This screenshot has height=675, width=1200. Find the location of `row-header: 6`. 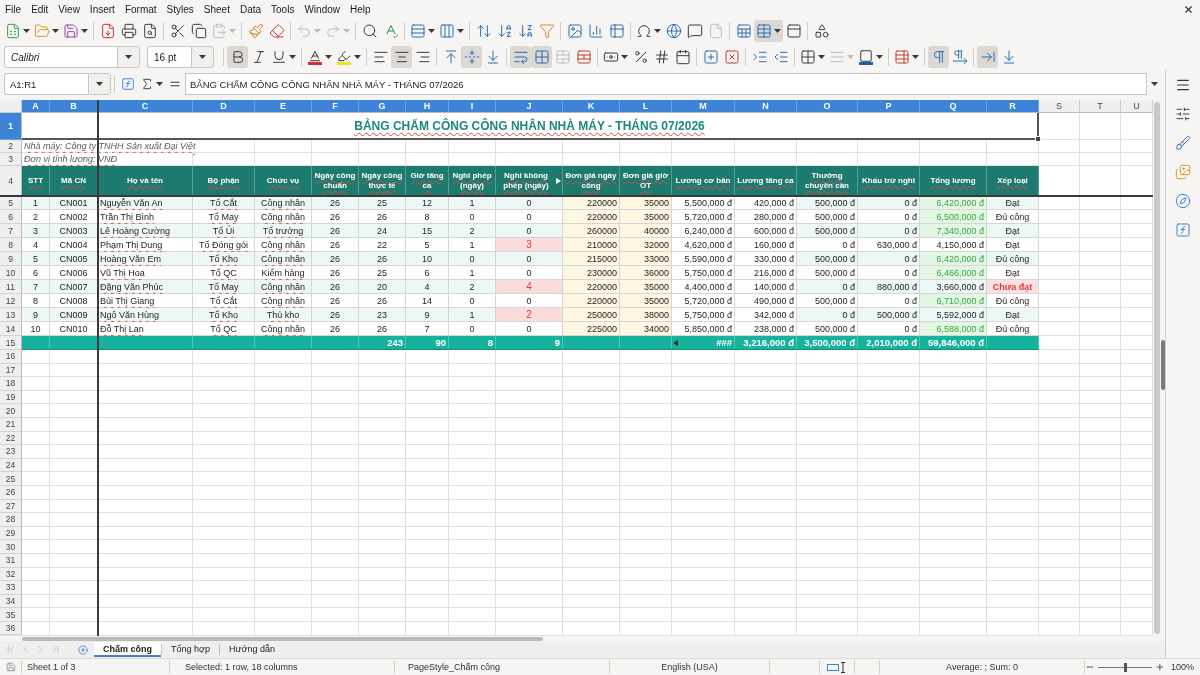

row-header: 6 is located at coordinates (11, 217).